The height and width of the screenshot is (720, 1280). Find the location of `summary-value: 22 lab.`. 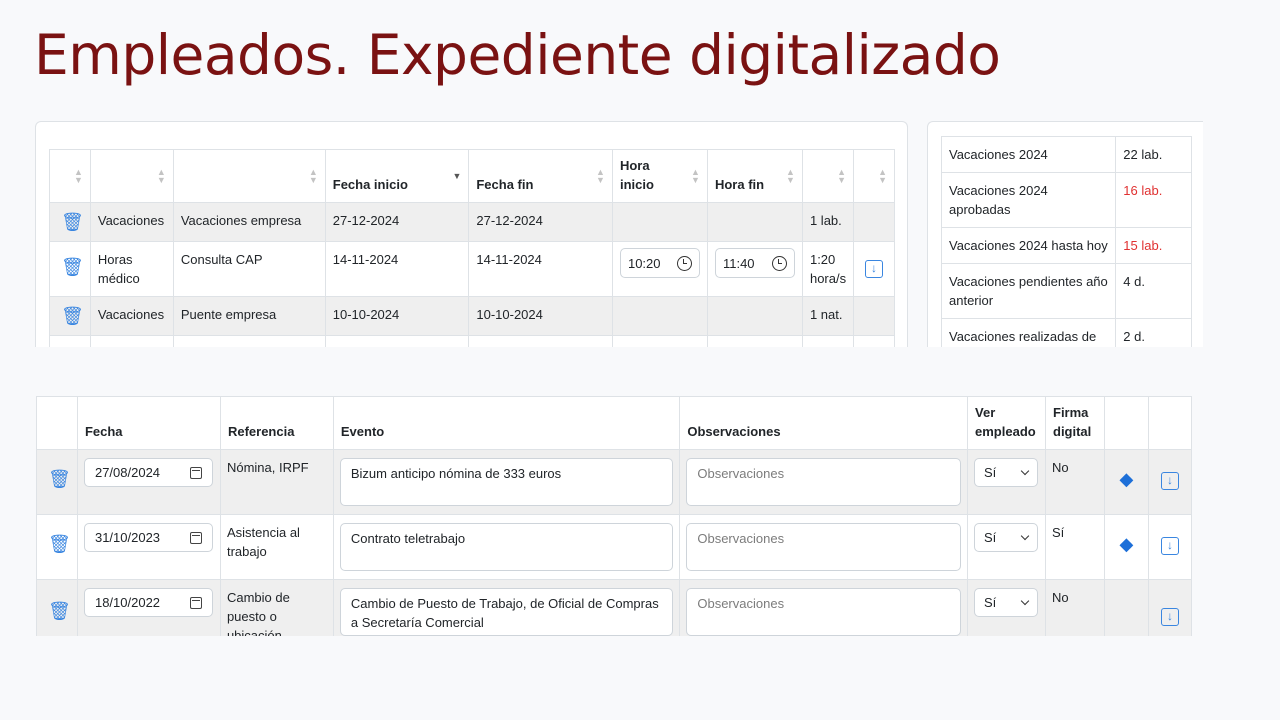

summary-value: 22 lab. is located at coordinates (1153, 154).